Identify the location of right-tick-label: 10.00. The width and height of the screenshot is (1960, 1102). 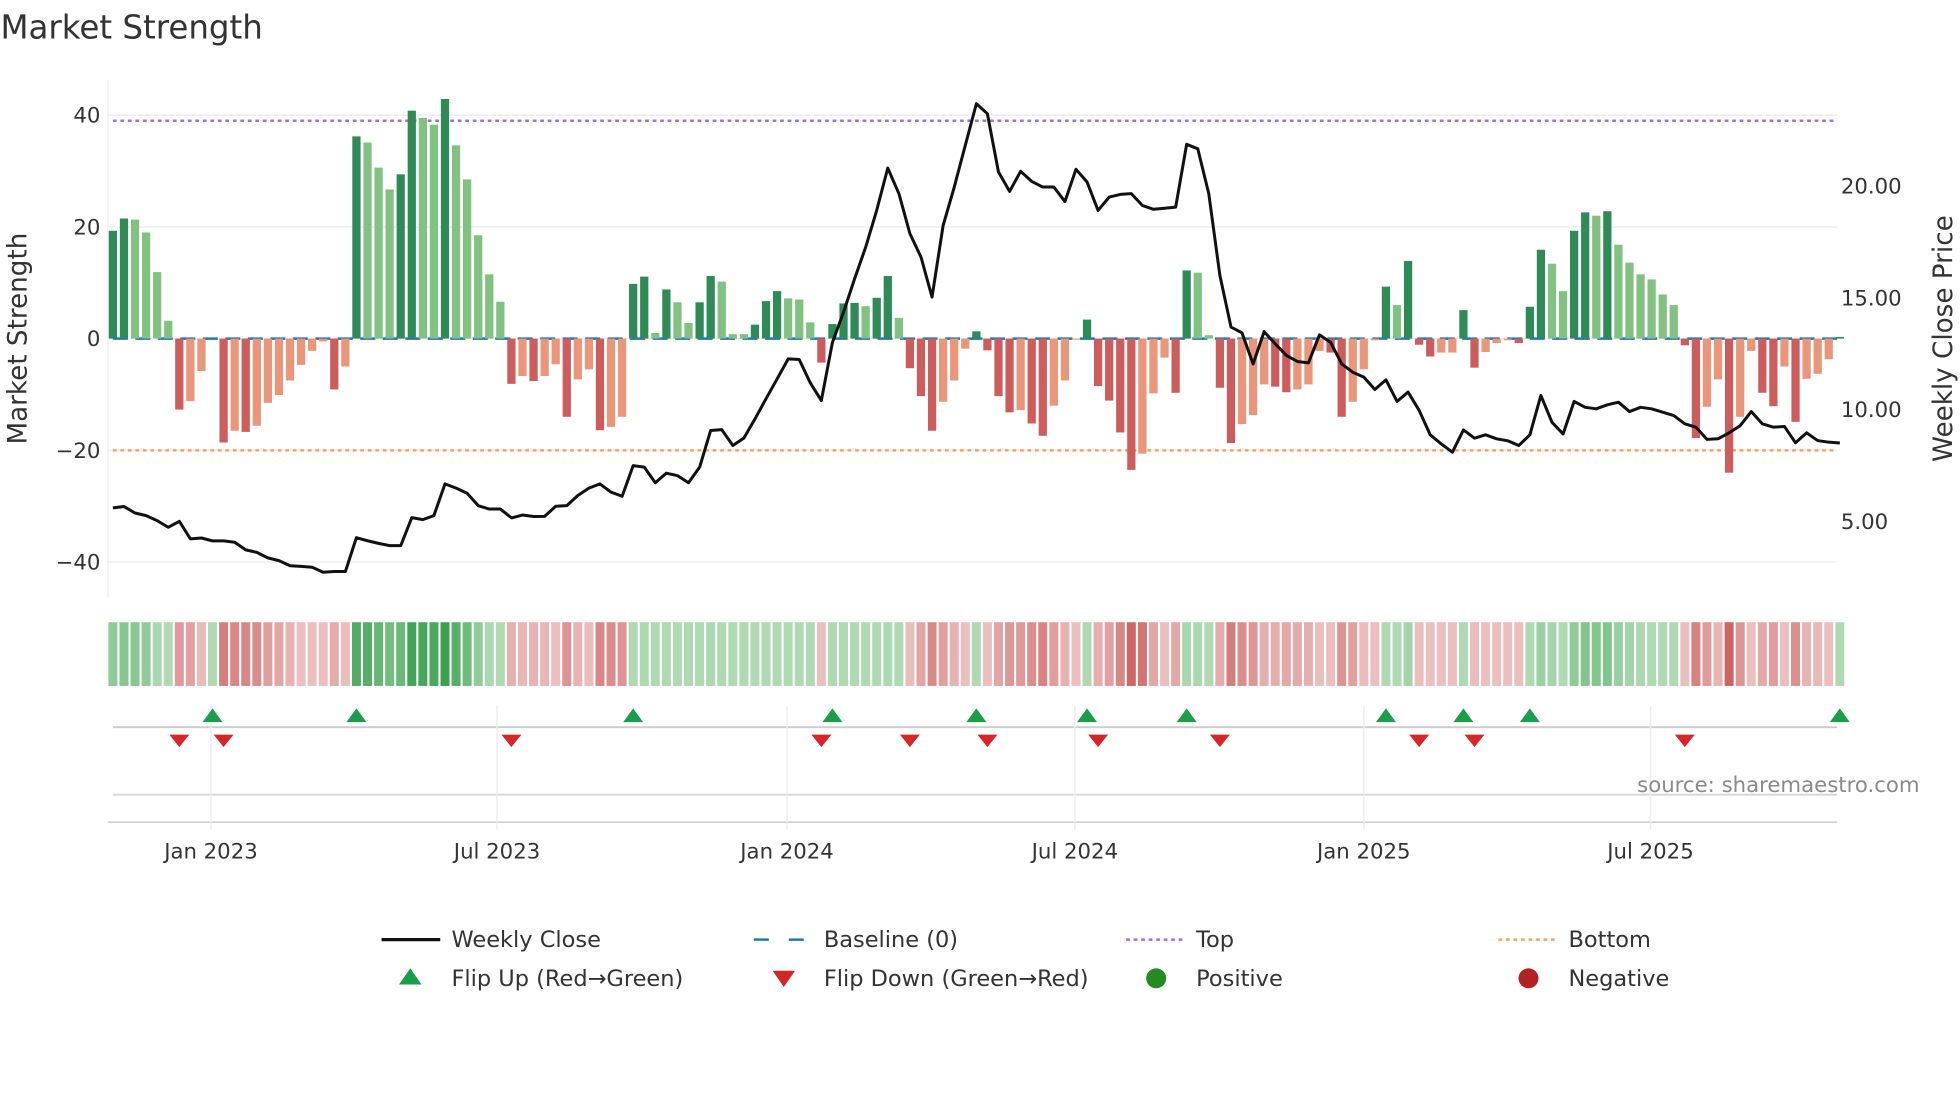
(1871, 410).